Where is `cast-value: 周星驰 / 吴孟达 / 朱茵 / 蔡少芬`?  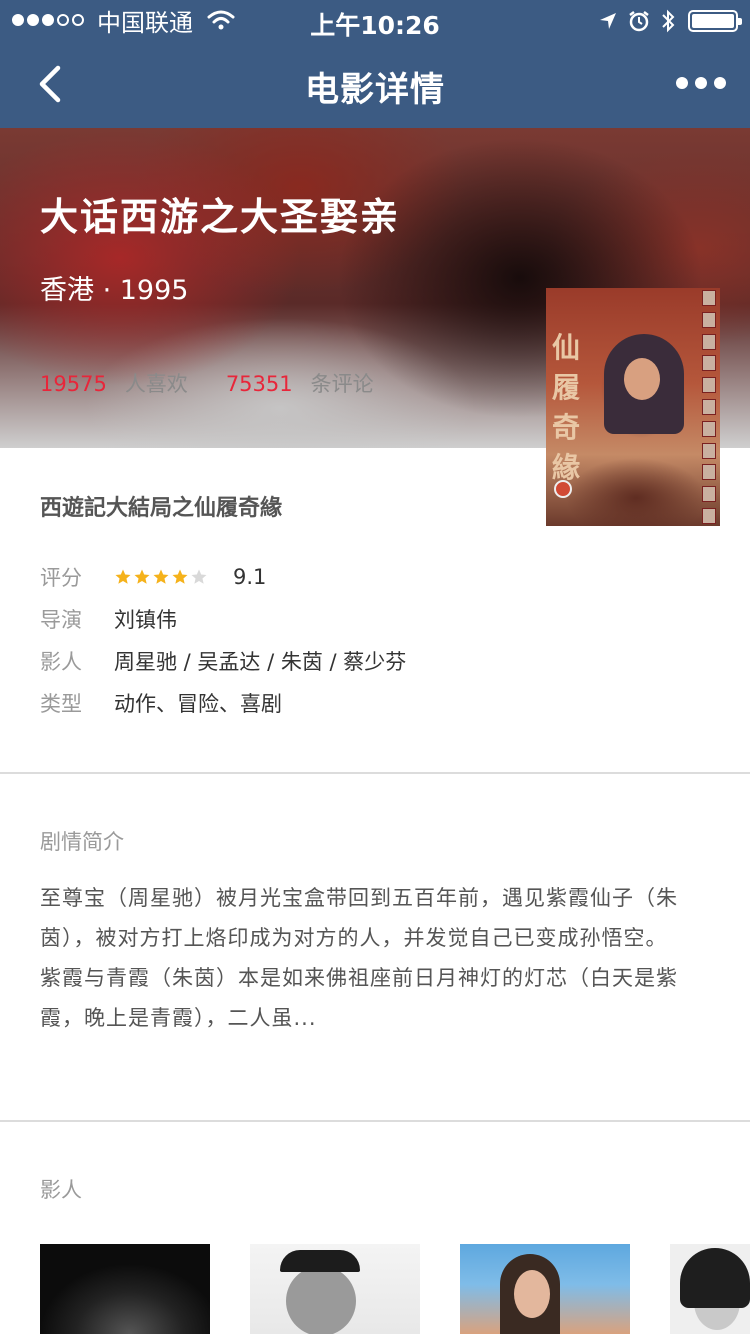 cast-value: 周星驰 / 吴孟达 / 朱茵 / 蔡少芬 is located at coordinates (260, 662).